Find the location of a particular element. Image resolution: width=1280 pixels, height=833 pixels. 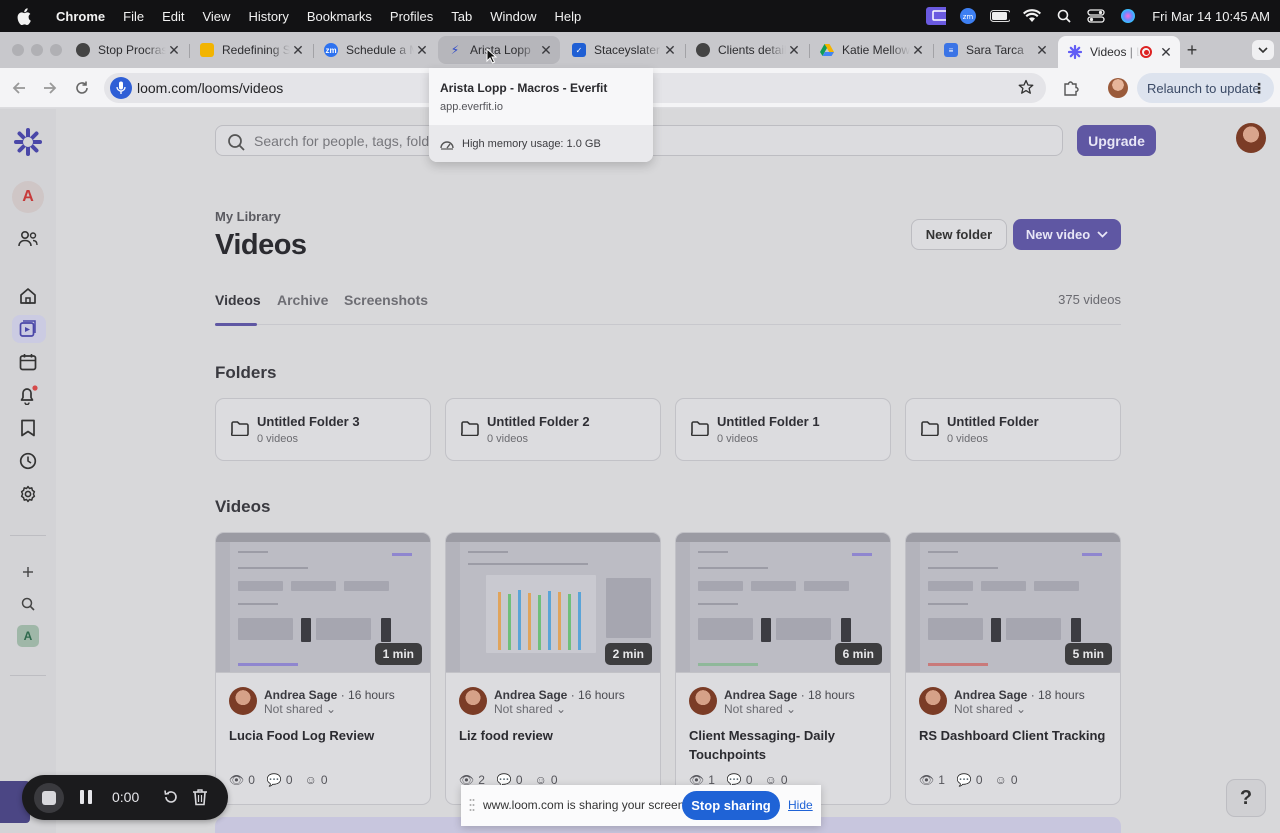

zoom-window-button is located at coordinates (56, 50).